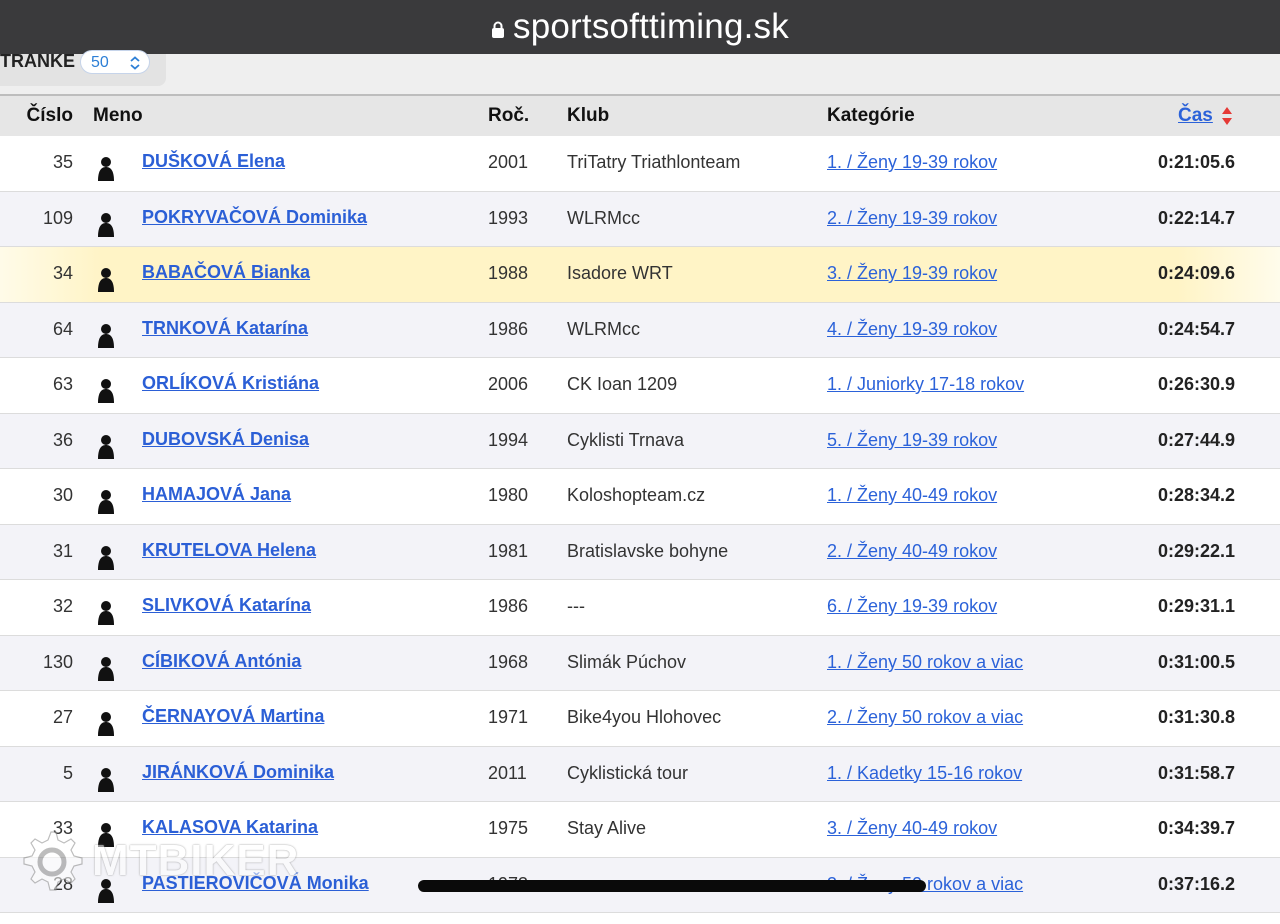  I want to click on category-link: 2. / Ženy 40-49 rokov, so click(912, 551).